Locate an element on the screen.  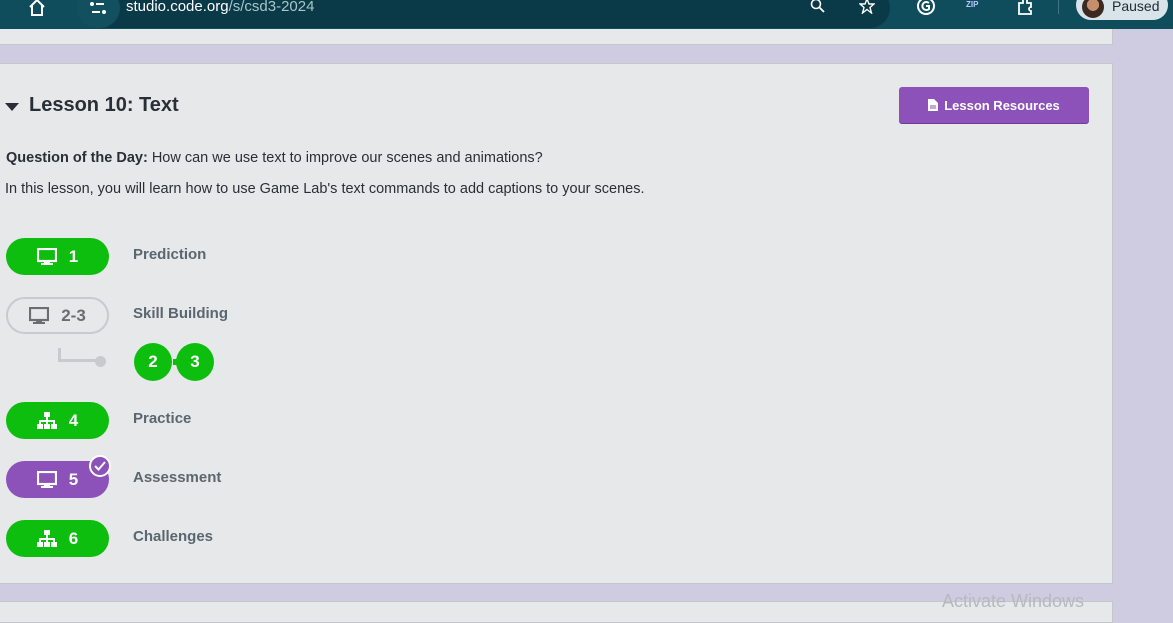
lesson-resources-label: Lesson Resources is located at coordinates (1002, 105).